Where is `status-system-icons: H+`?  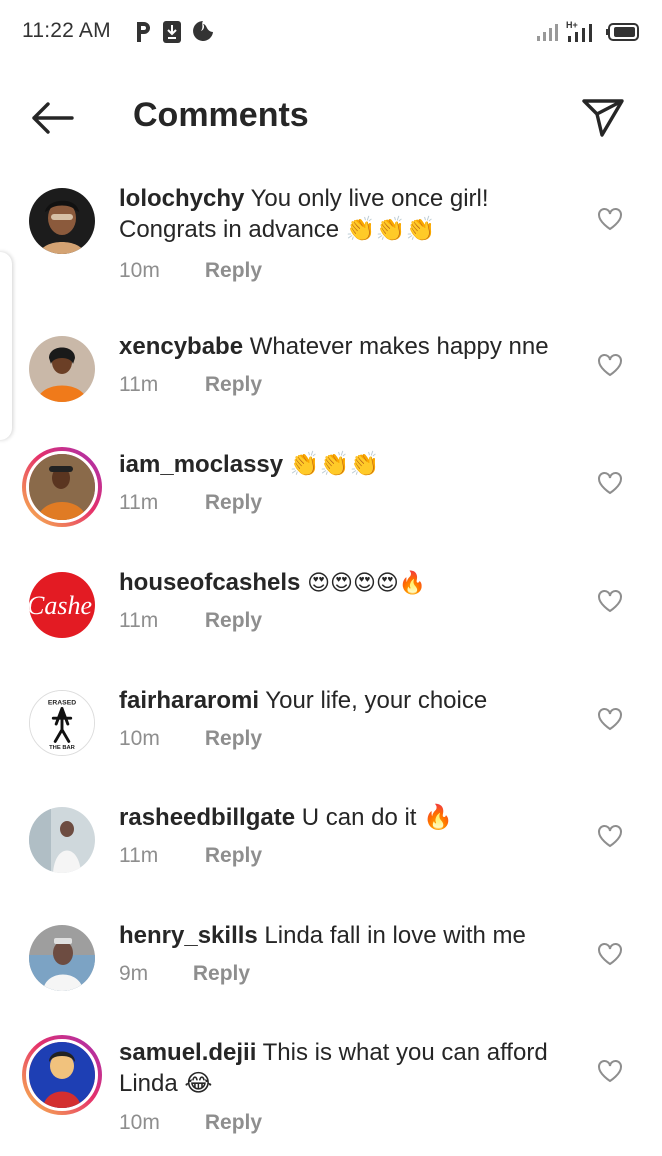
status-system-icons: H+ is located at coordinates (588, 32).